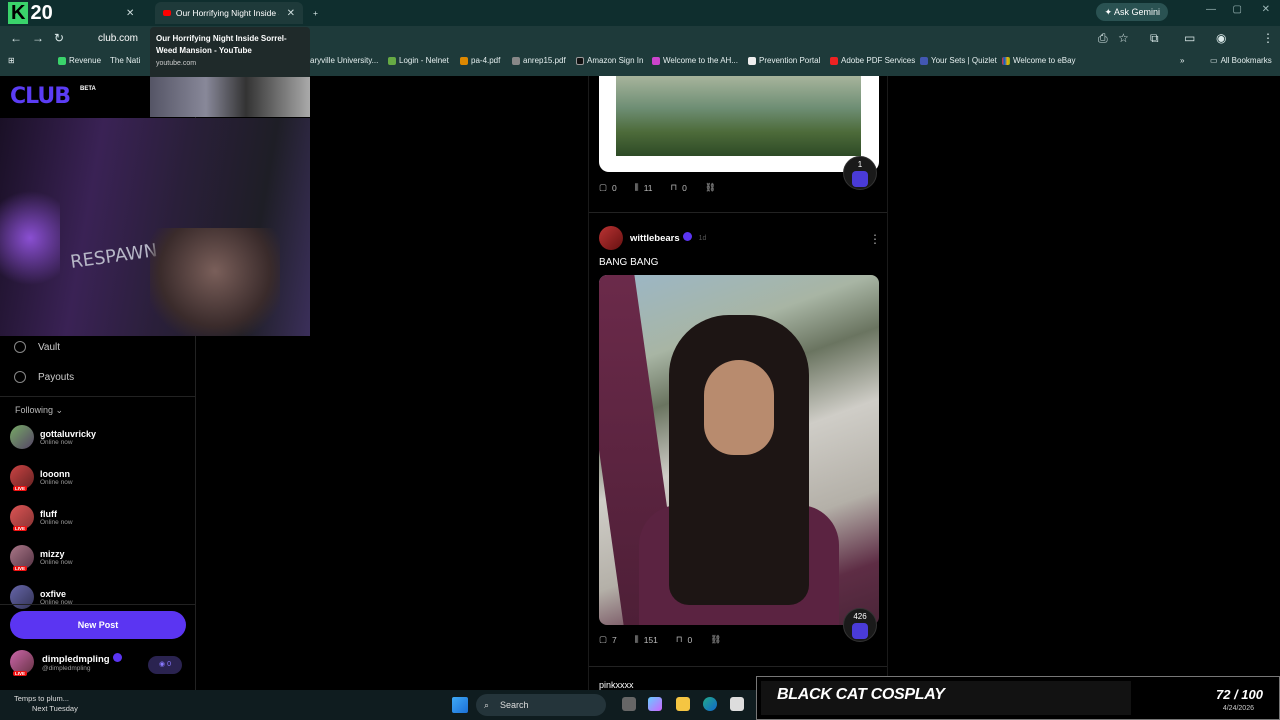 This screenshot has width=1280, height=720. Describe the element at coordinates (679, 639) in the screenshot. I see `bookmark-icon: ⊓` at that location.